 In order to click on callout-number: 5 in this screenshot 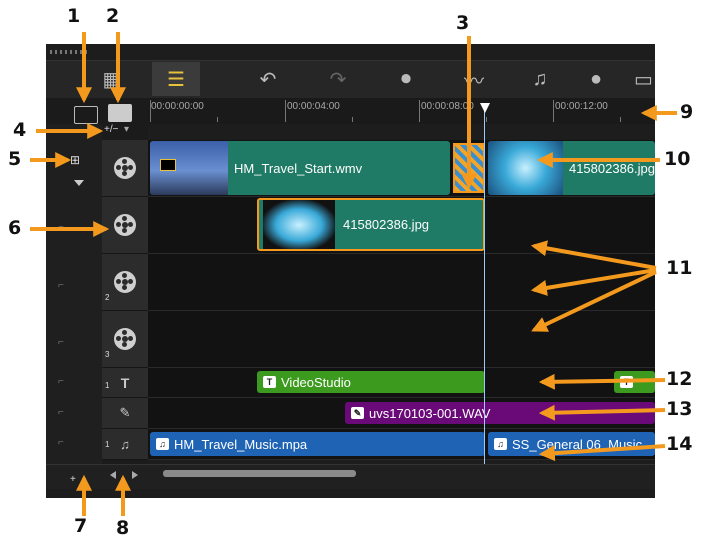, I will do `click(15, 159)`.